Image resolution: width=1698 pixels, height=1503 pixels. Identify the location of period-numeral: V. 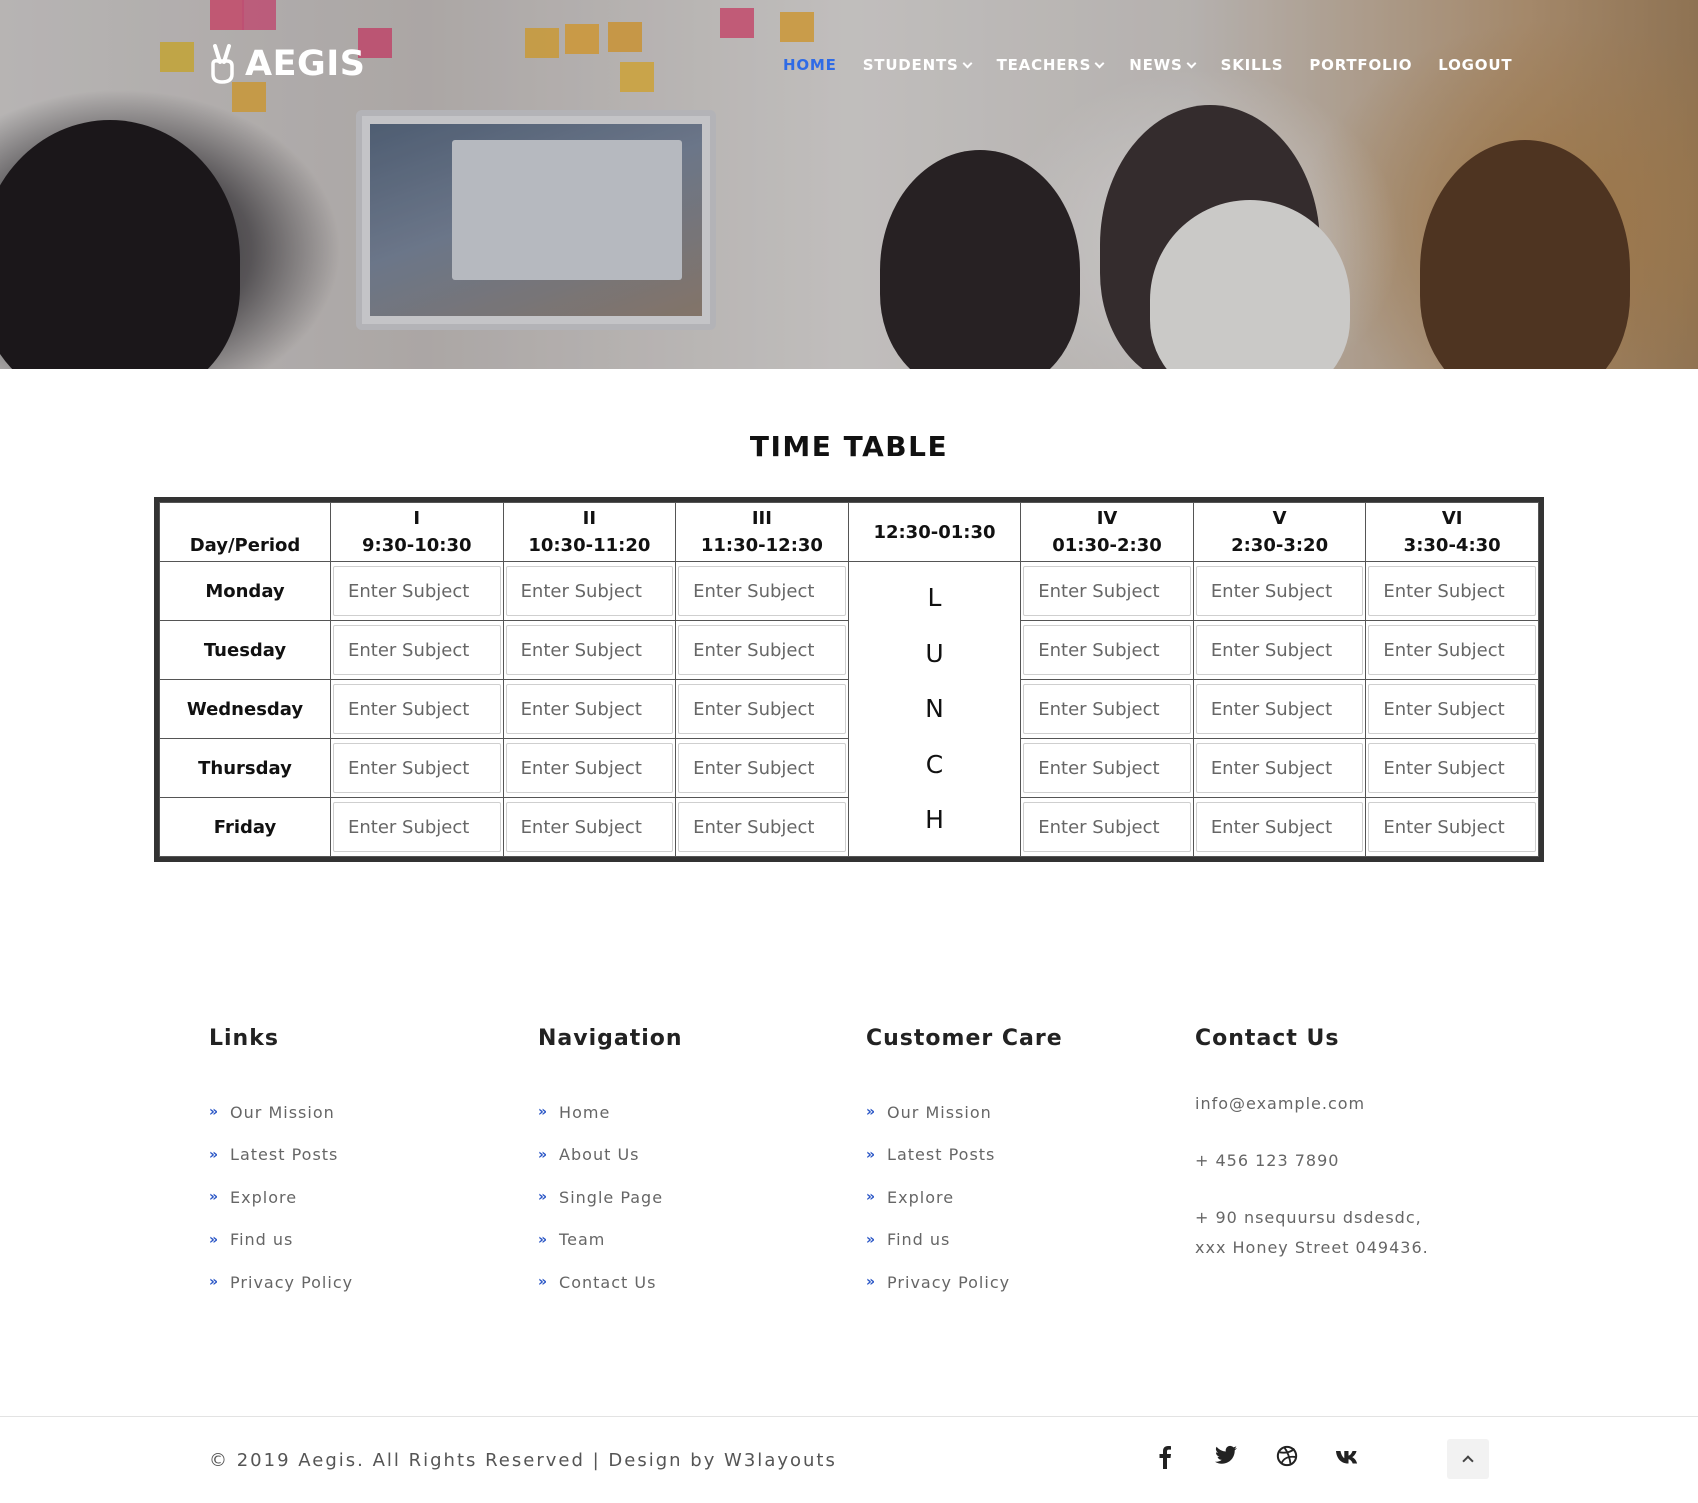
(1279, 518).